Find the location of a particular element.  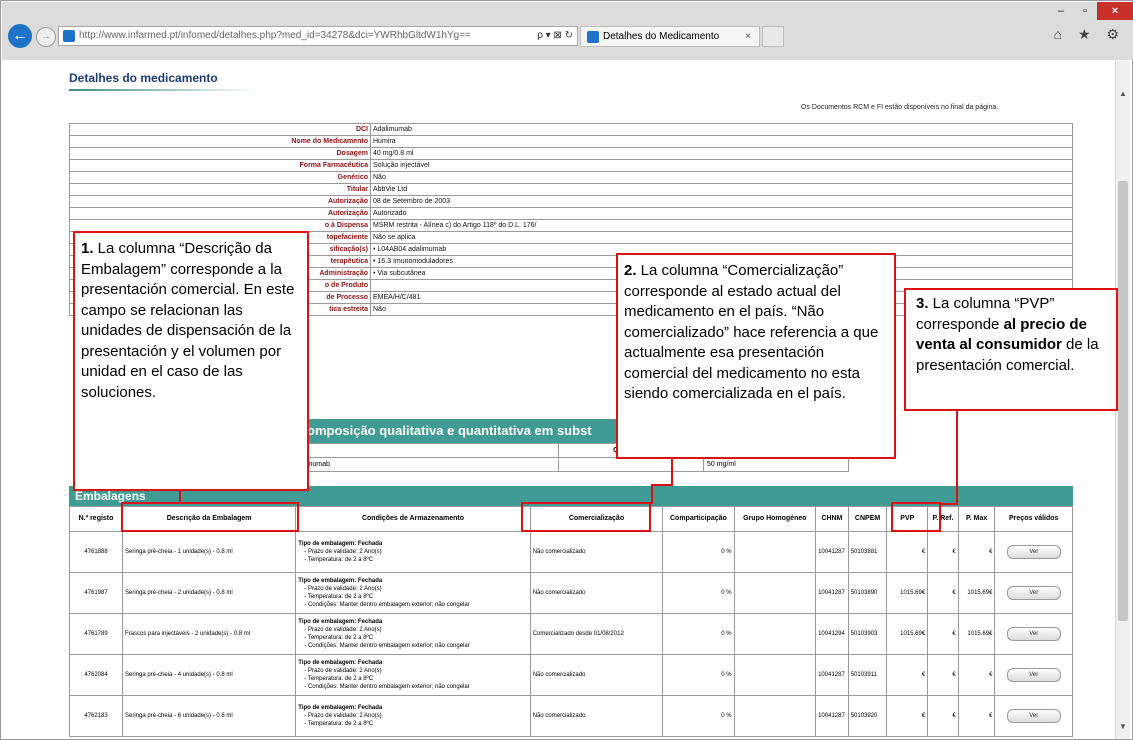

info-label: DCI is located at coordinates (220, 129).